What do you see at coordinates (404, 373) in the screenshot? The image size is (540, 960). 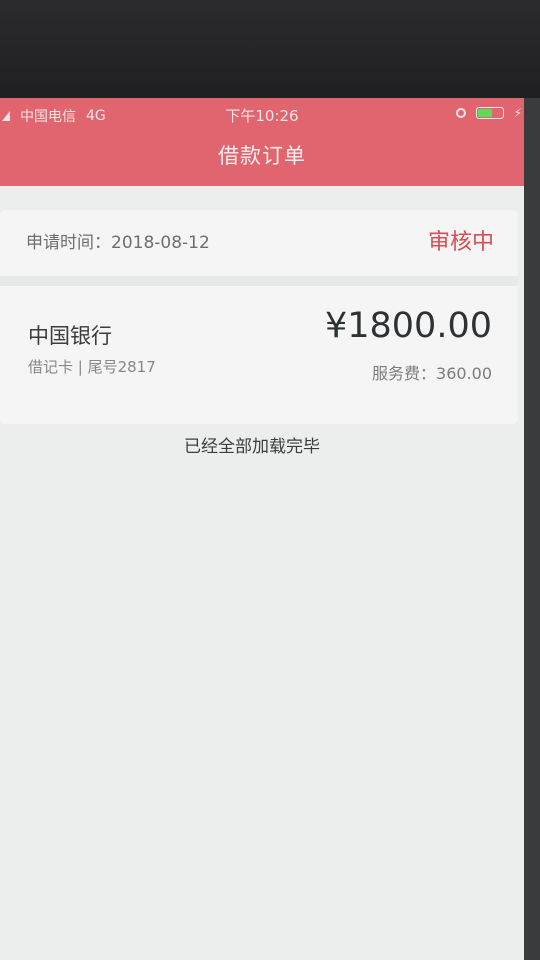 I see `service-fee-label: 服务费：` at bounding box center [404, 373].